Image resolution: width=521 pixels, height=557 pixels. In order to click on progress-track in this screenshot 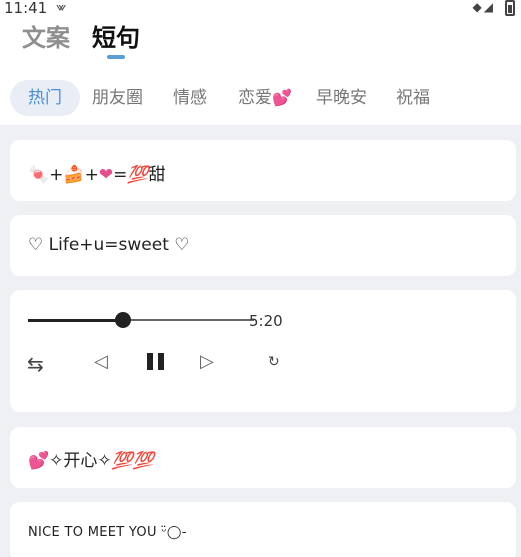, I will do `click(141, 320)`.